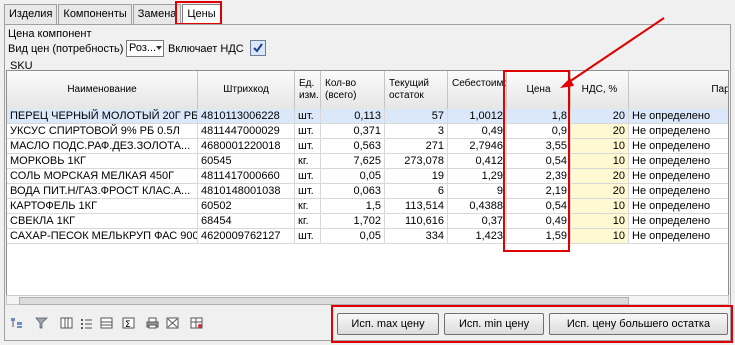  Describe the element at coordinates (172, 323) in the screenshot. I see `export-icon` at that location.